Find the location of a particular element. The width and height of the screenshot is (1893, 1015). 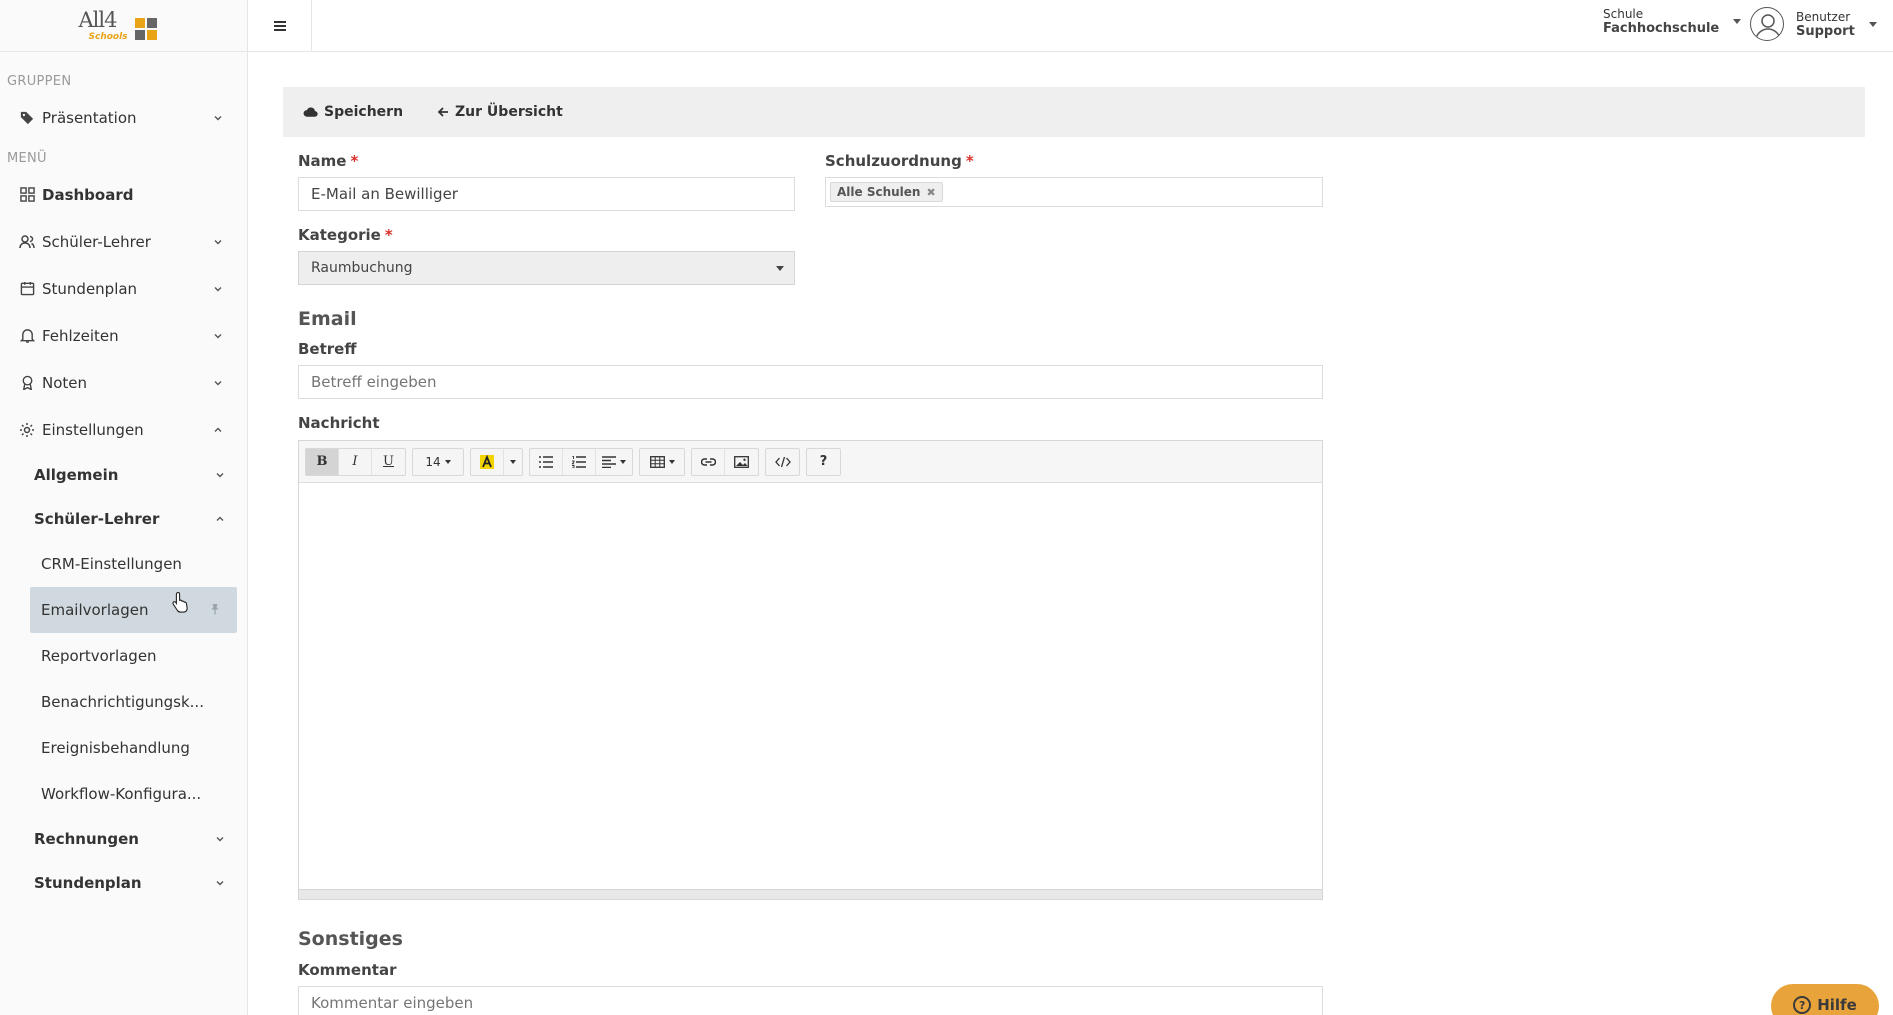

bold-button: B is located at coordinates (322, 461).